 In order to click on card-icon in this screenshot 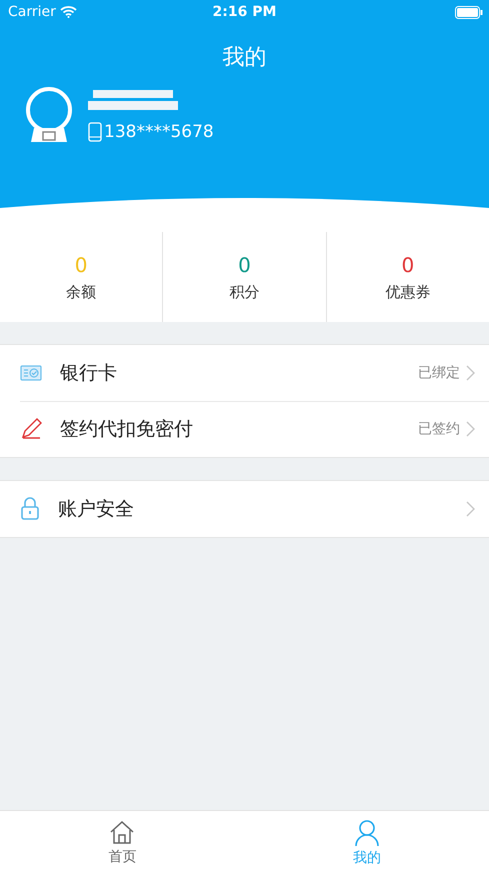, I will do `click(31, 373)`.